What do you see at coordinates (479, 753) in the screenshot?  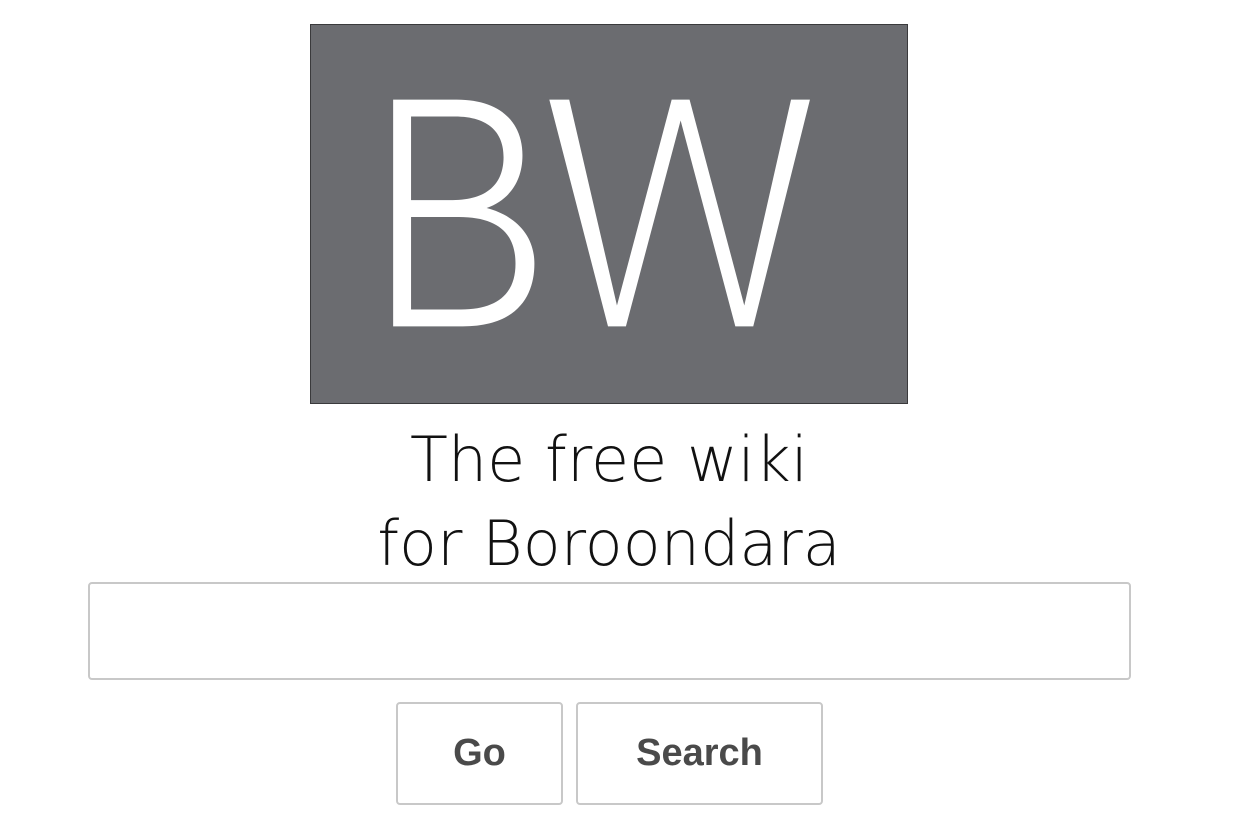 I see `go-button: Go` at bounding box center [479, 753].